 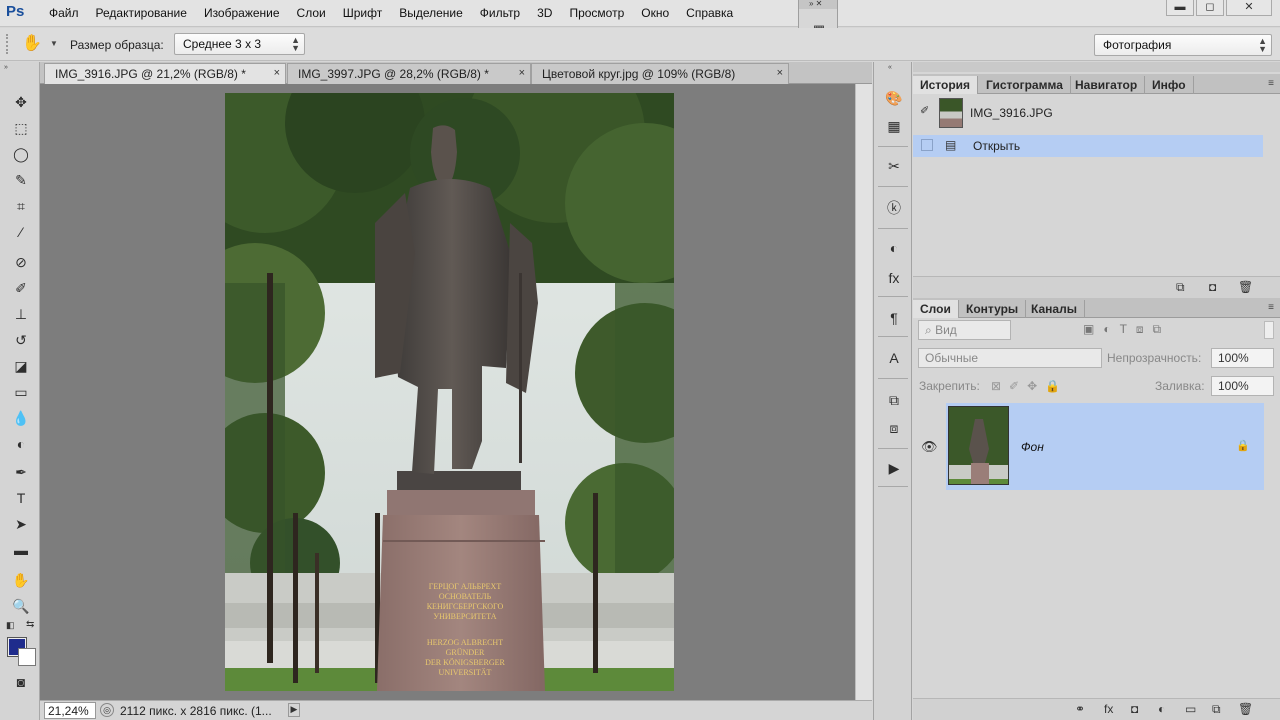 I want to click on eyedropper-tool-icon: ⁄, so click(x=21, y=232).